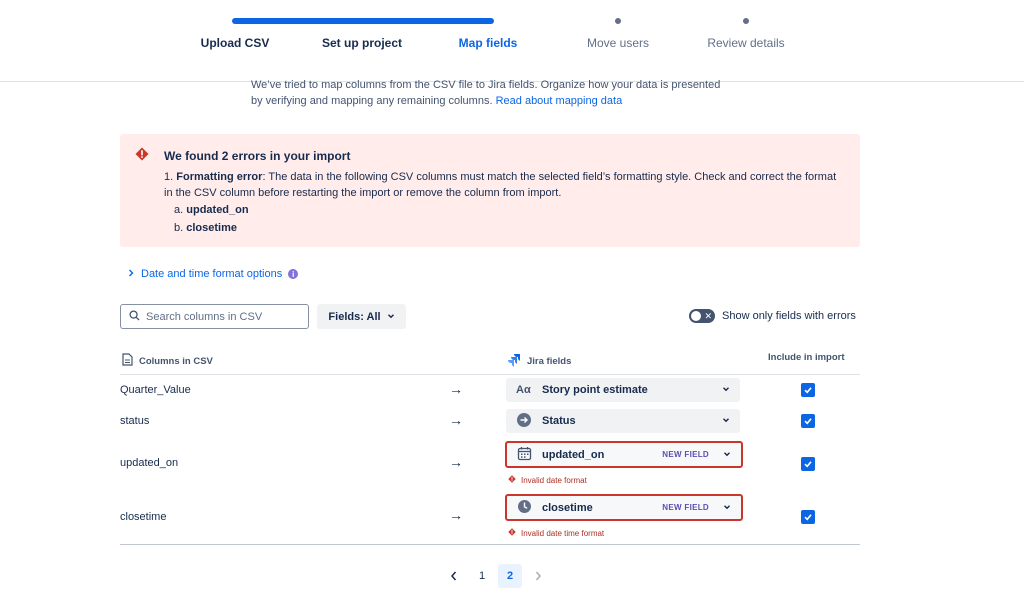 The height and width of the screenshot is (598, 1024). I want to click on pagination: 1 2, so click(496, 576).